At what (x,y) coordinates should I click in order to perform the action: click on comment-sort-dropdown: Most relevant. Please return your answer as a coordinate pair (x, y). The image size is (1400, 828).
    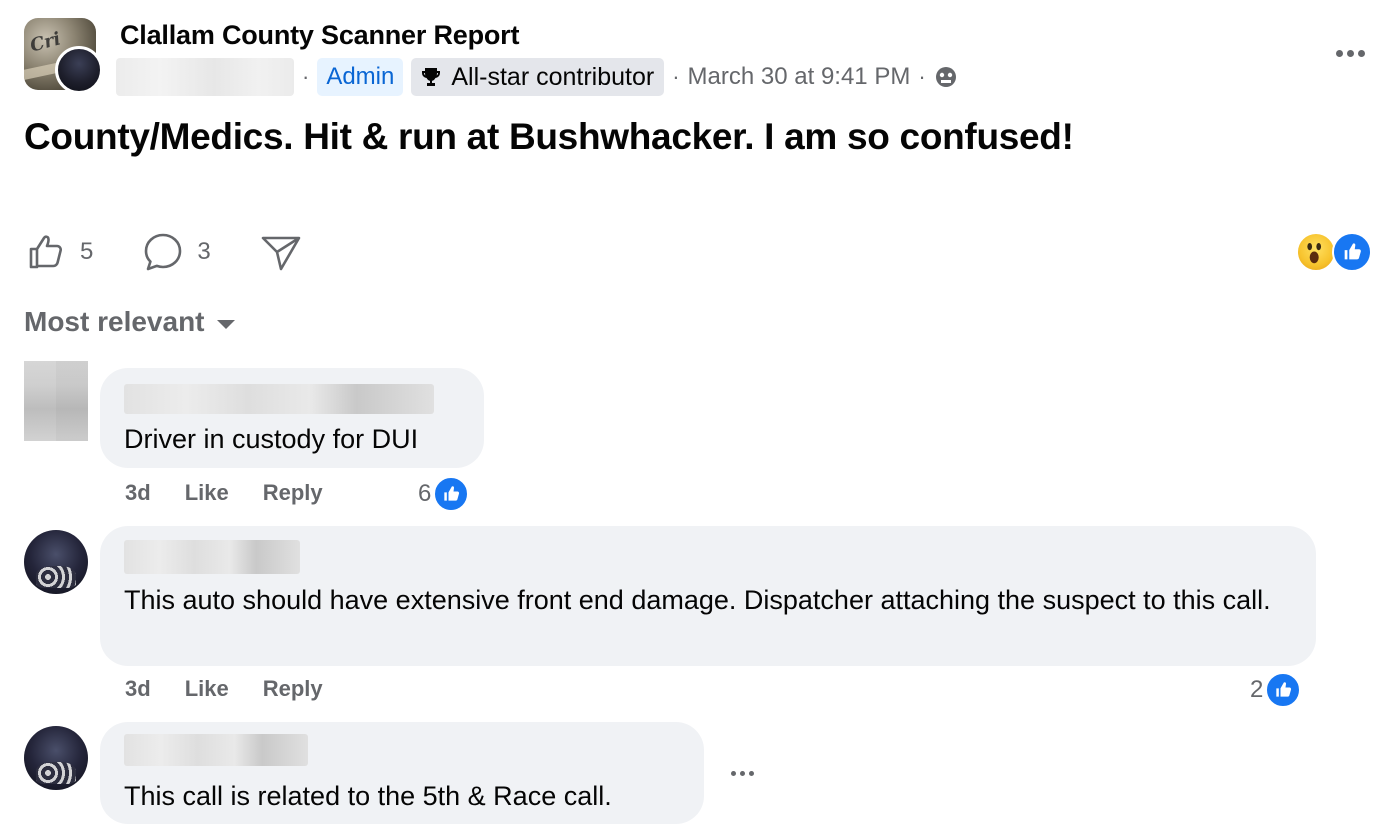
    Looking at the image, I should click on (129, 322).